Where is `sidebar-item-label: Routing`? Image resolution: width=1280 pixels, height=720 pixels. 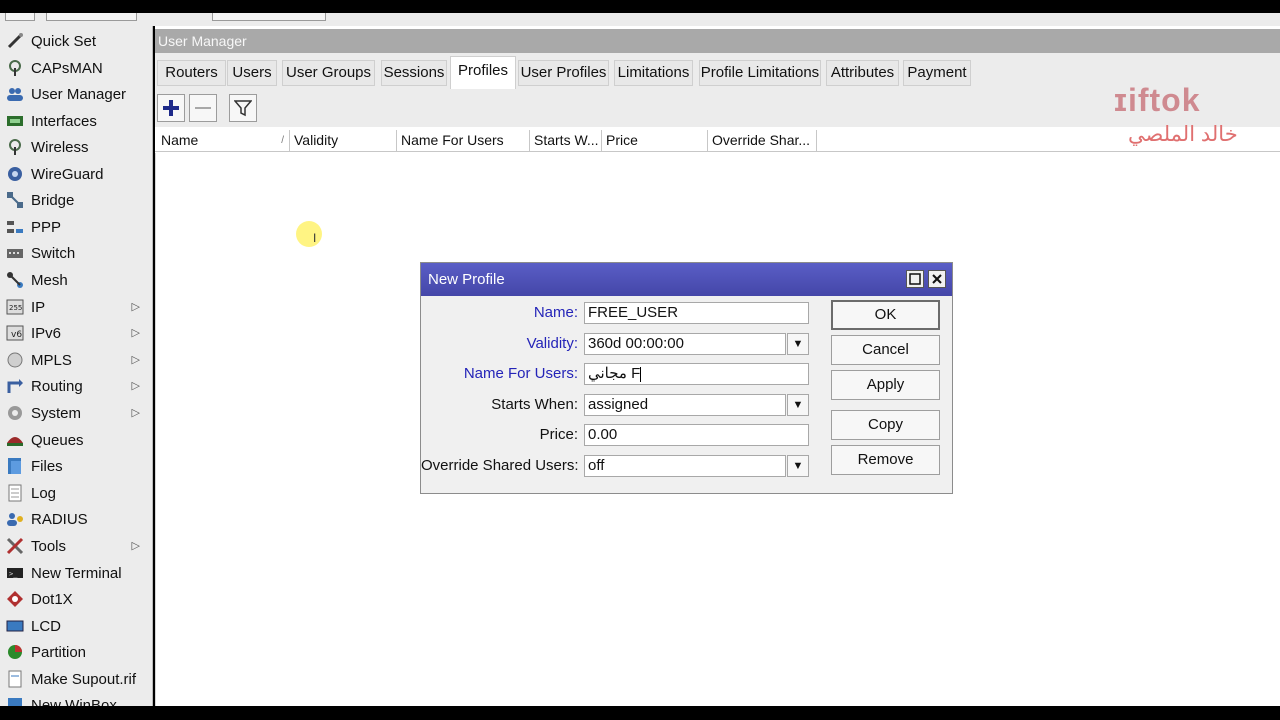
sidebar-item-label: Routing is located at coordinates (57, 386).